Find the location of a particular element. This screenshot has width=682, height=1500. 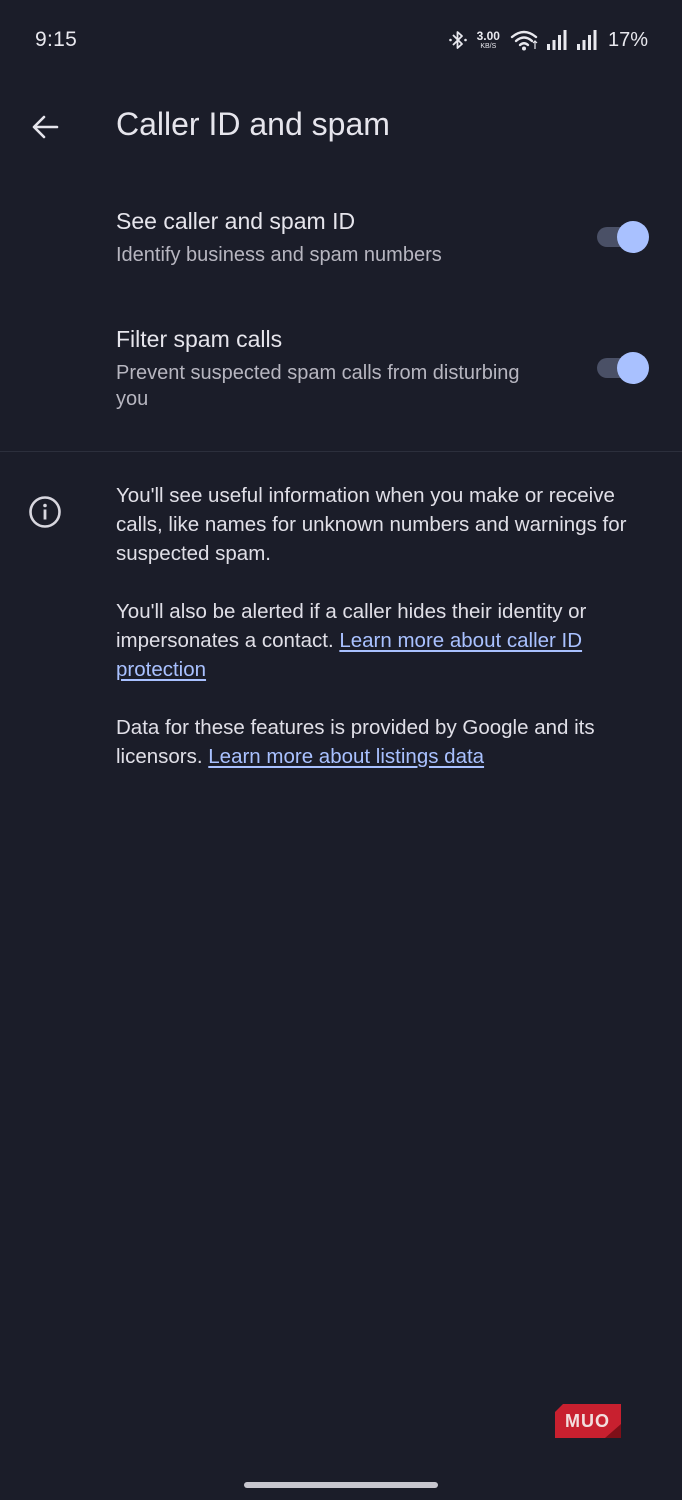

app-bar: Caller ID and spam is located at coordinates (341, 127).